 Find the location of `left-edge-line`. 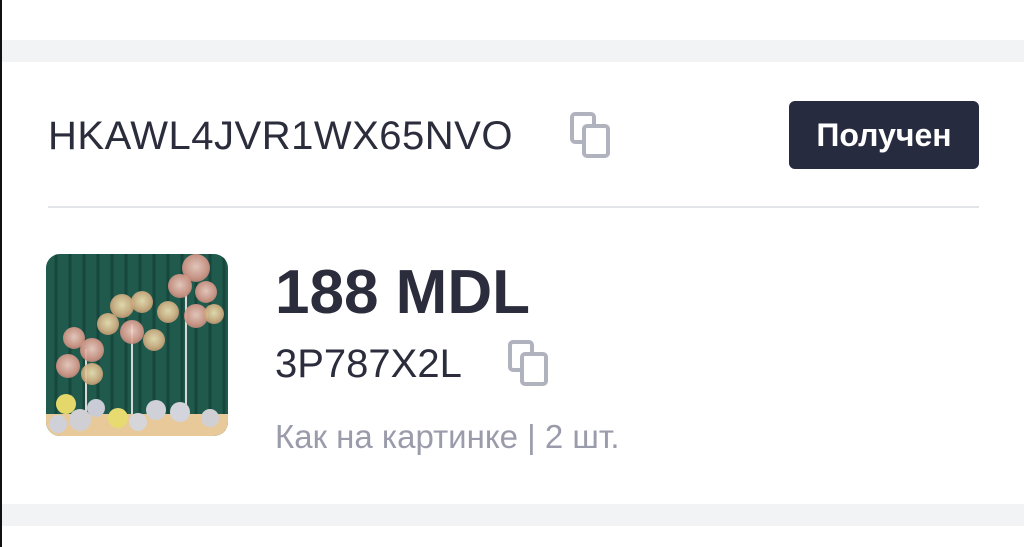

left-edge-line is located at coordinates (1, 273).